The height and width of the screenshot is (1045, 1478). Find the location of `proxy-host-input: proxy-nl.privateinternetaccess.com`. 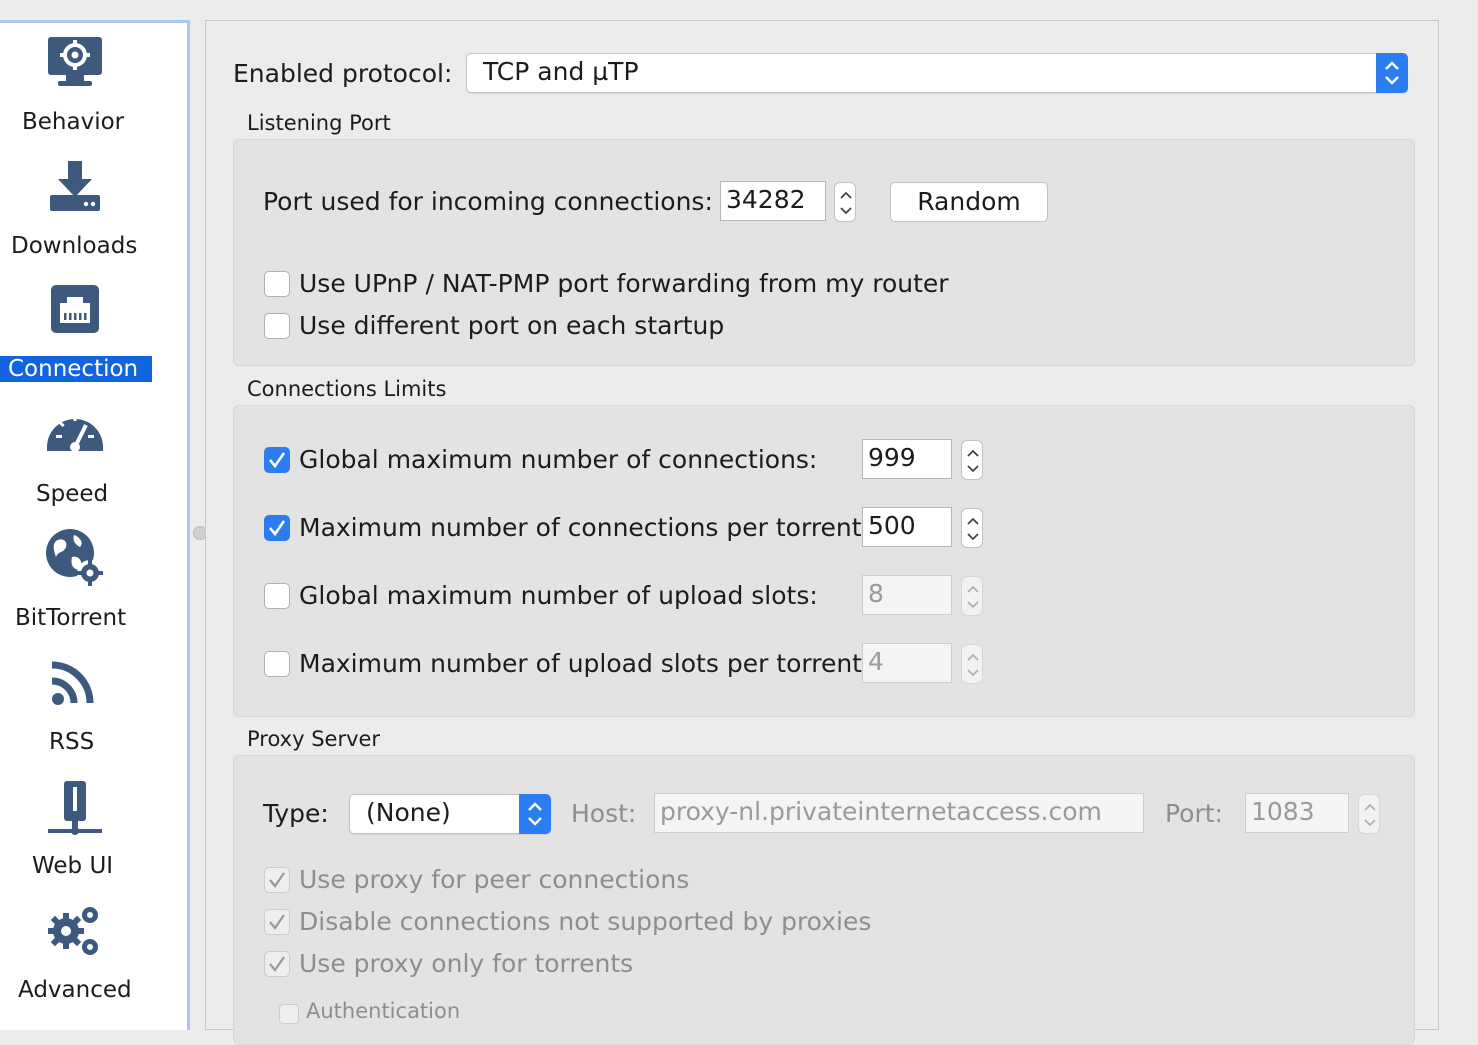

proxy-host-input: proxy-nl.privateinternetaccess.com is located at coordinates (899, 813).